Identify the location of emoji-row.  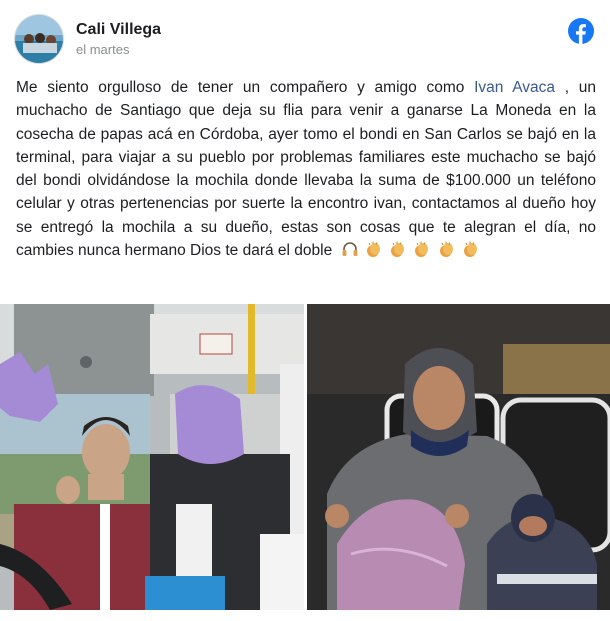
(412, 252).